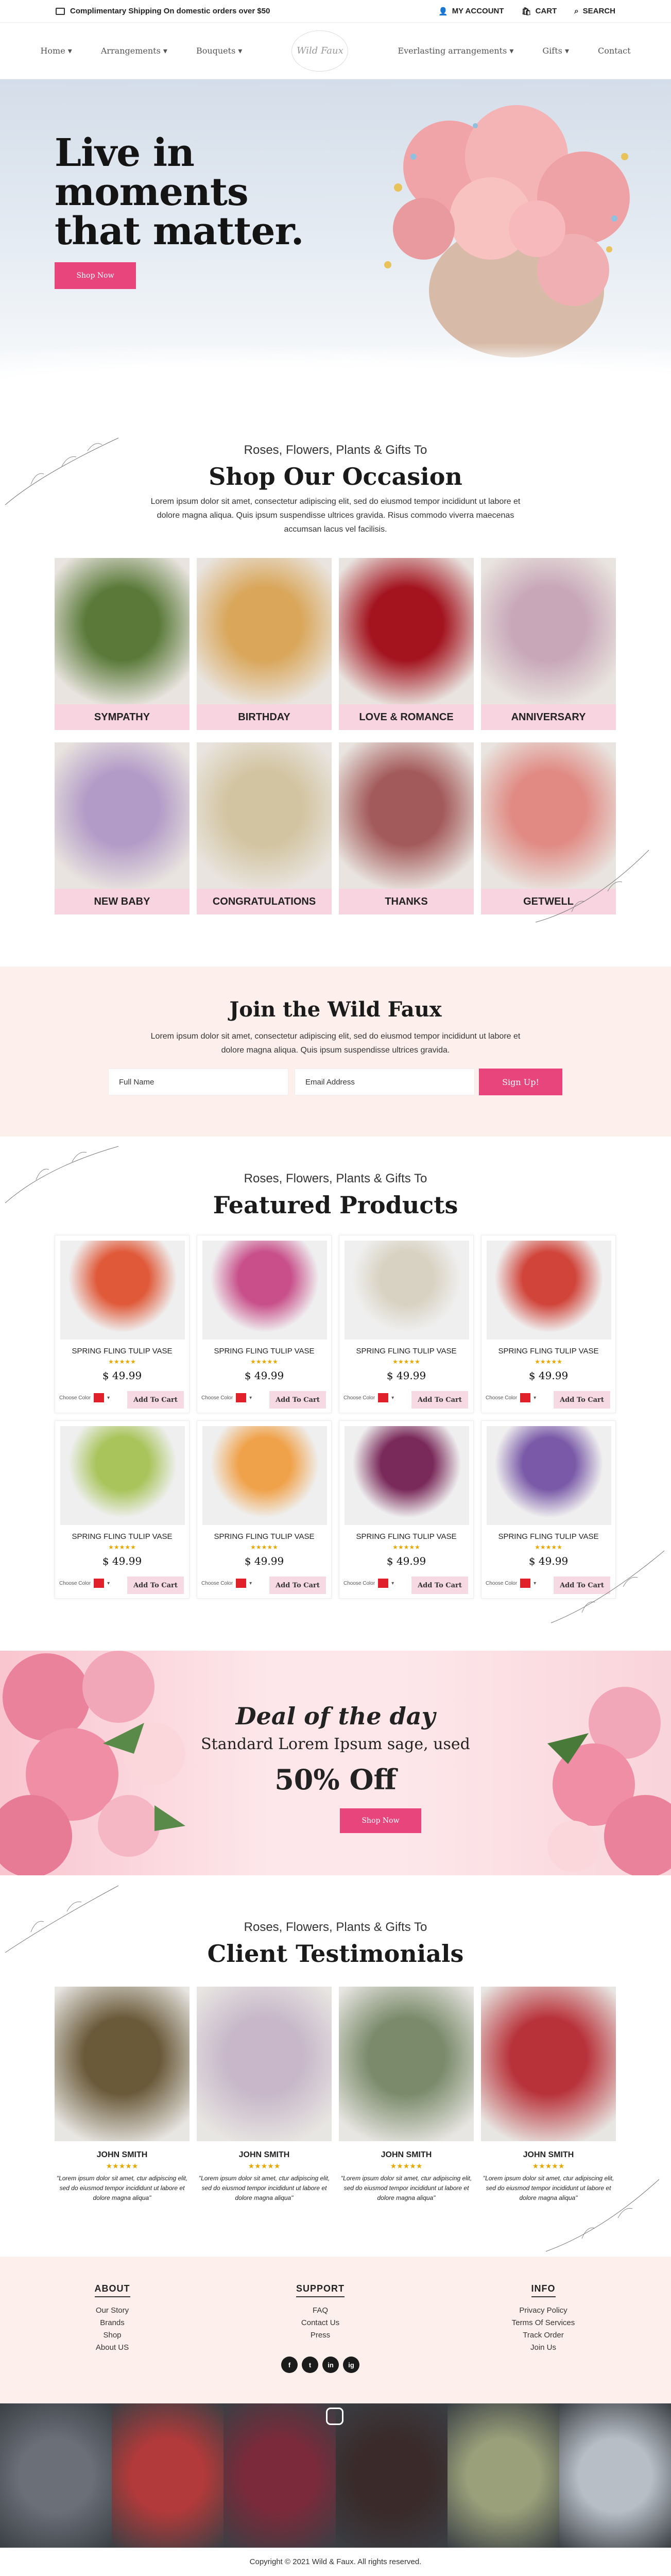  Describe the element at coordinates (112, 2323) in the screenshot. I see `footer-link: Brands` at that location.